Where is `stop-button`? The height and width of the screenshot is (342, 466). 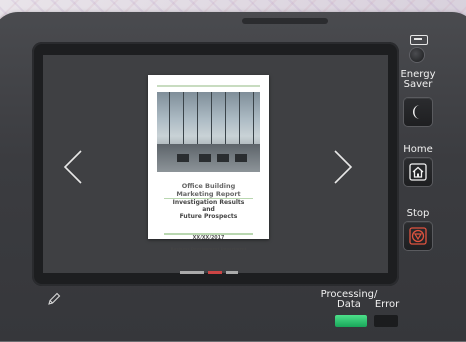 stop-button is located at coordinates (418, 236).